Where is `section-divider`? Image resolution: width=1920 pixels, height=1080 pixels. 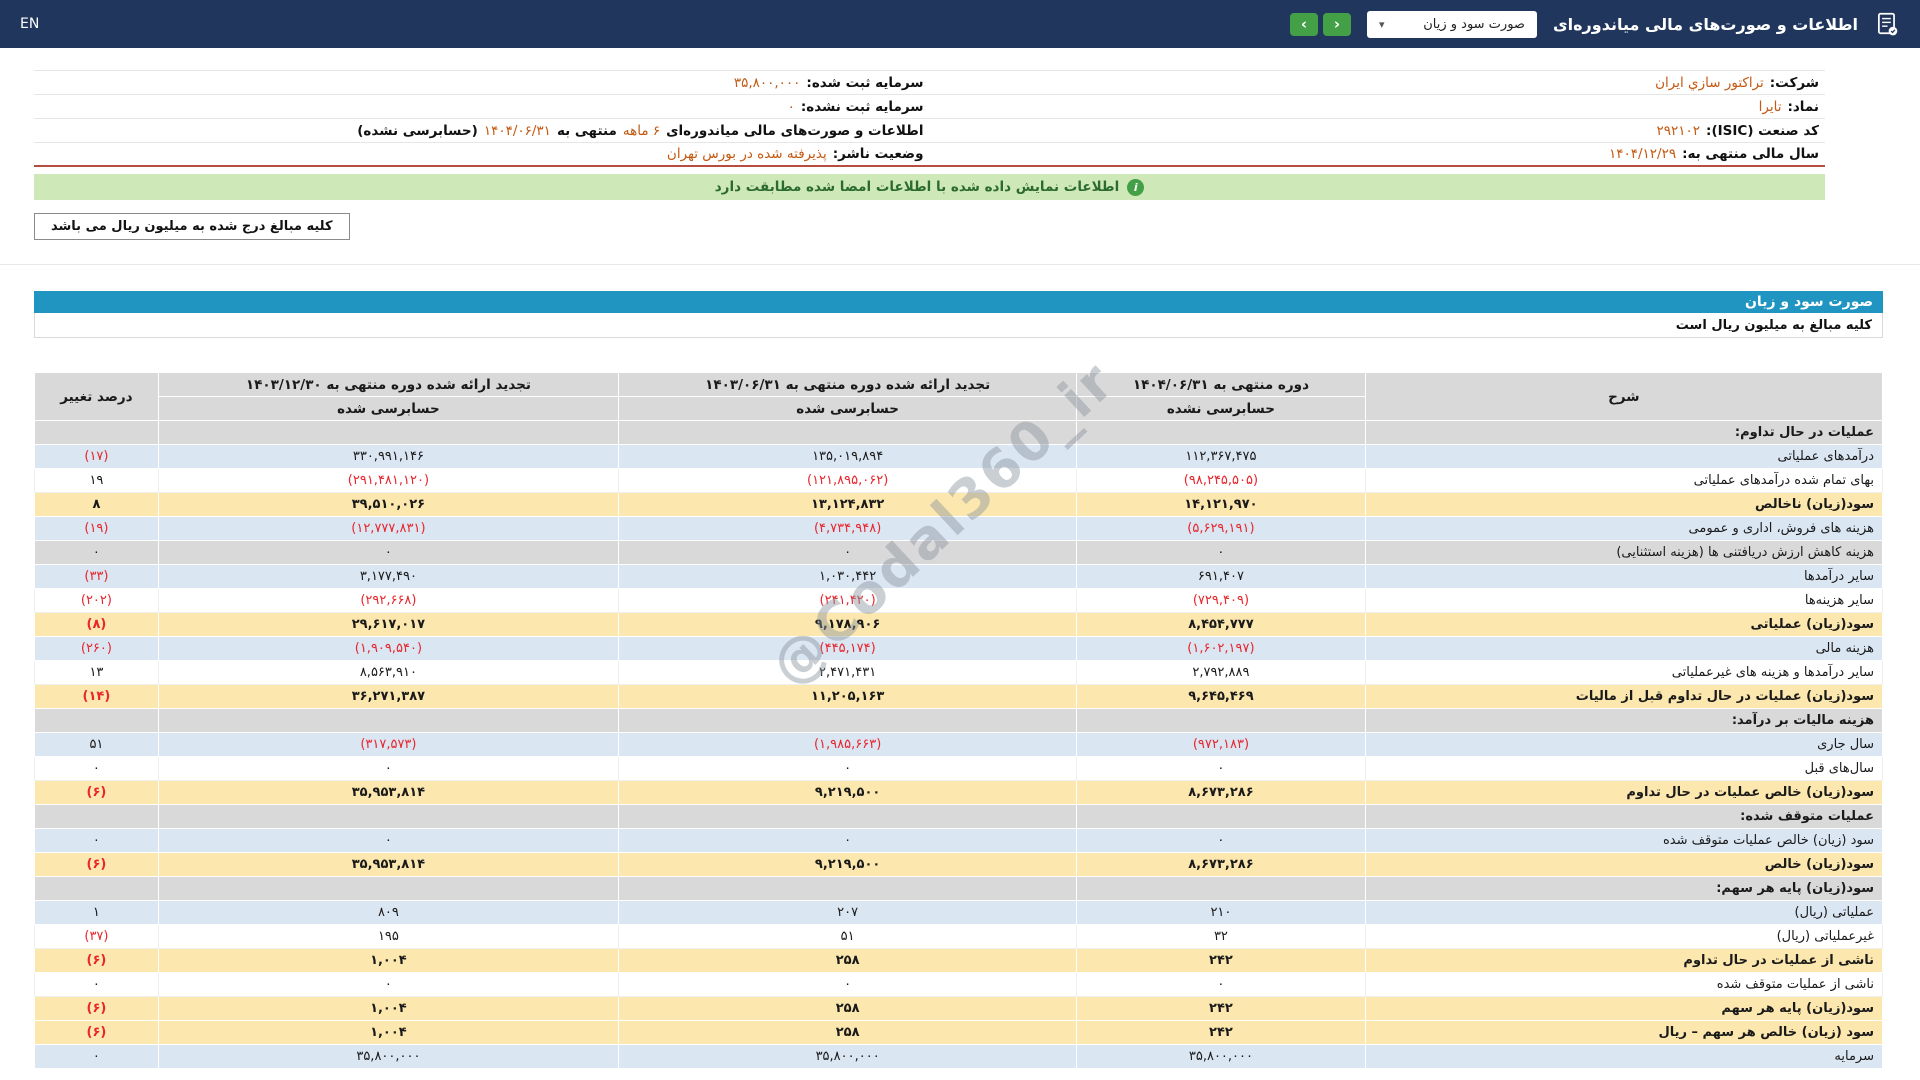 section-divider is located at coordinates (960, 264).